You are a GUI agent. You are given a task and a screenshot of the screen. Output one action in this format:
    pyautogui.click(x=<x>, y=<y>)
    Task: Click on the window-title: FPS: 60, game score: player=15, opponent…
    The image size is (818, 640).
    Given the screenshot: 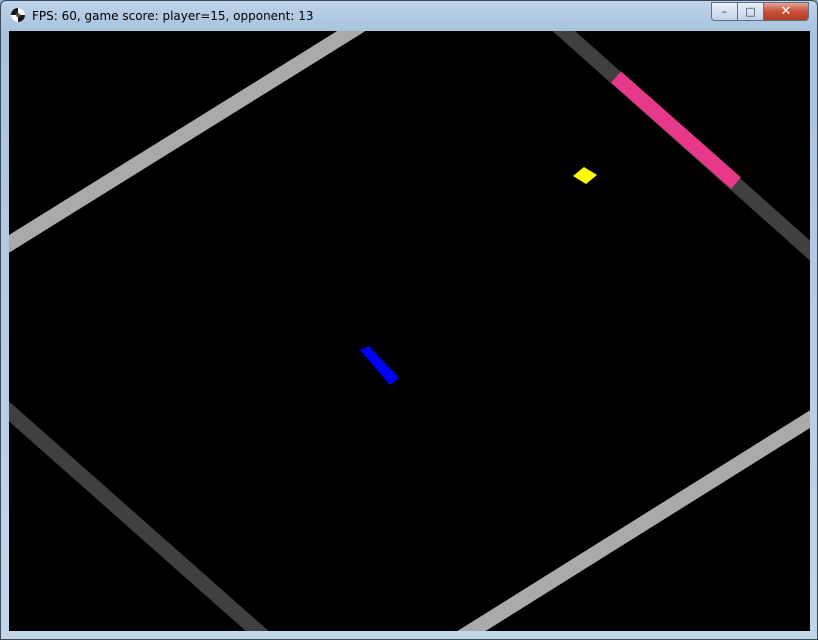 What is the action you would take?
    pyautogui.click(x=173, y=16)
    